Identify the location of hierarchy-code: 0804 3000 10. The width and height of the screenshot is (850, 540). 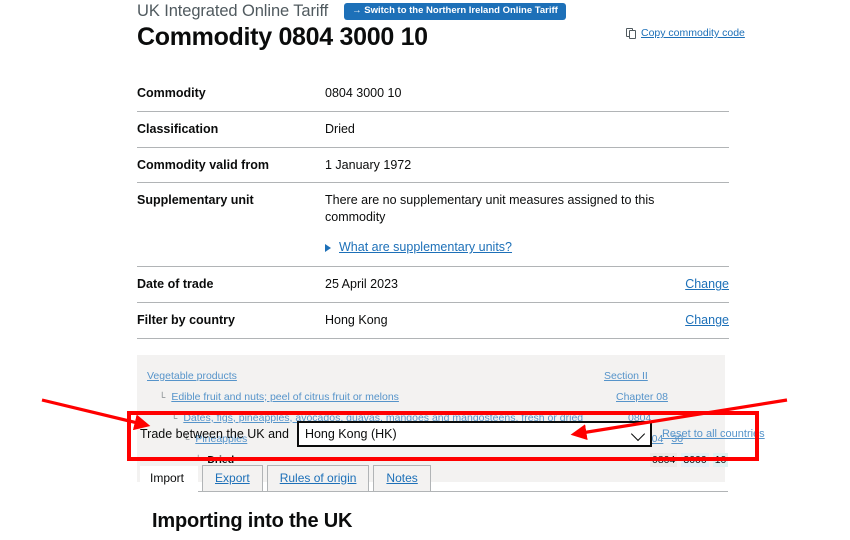
(689, 459).